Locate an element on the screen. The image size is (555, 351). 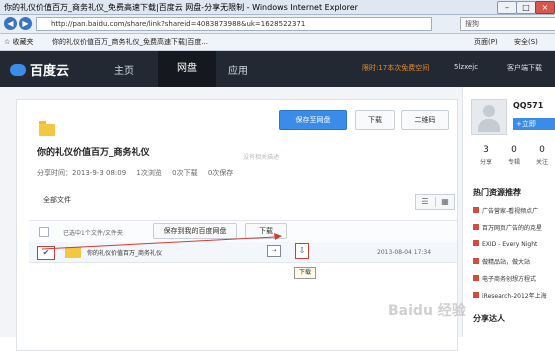
row-checkbox: ✔ is located at coordinates (46, 253).